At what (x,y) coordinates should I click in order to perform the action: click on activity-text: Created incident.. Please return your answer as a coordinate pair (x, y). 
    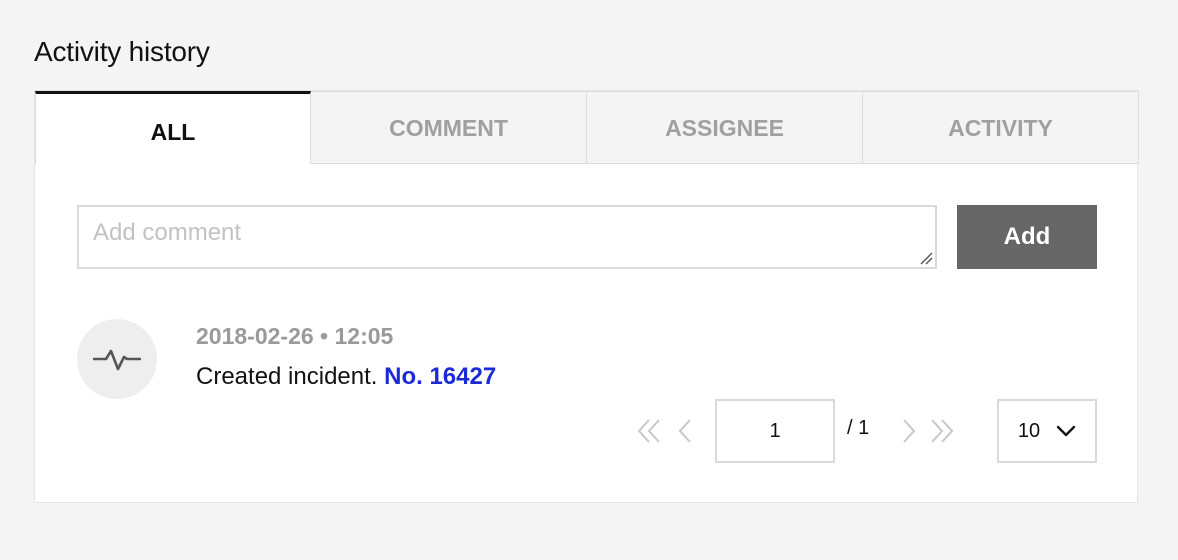
    Looking at the image, I should click on (287, 376).